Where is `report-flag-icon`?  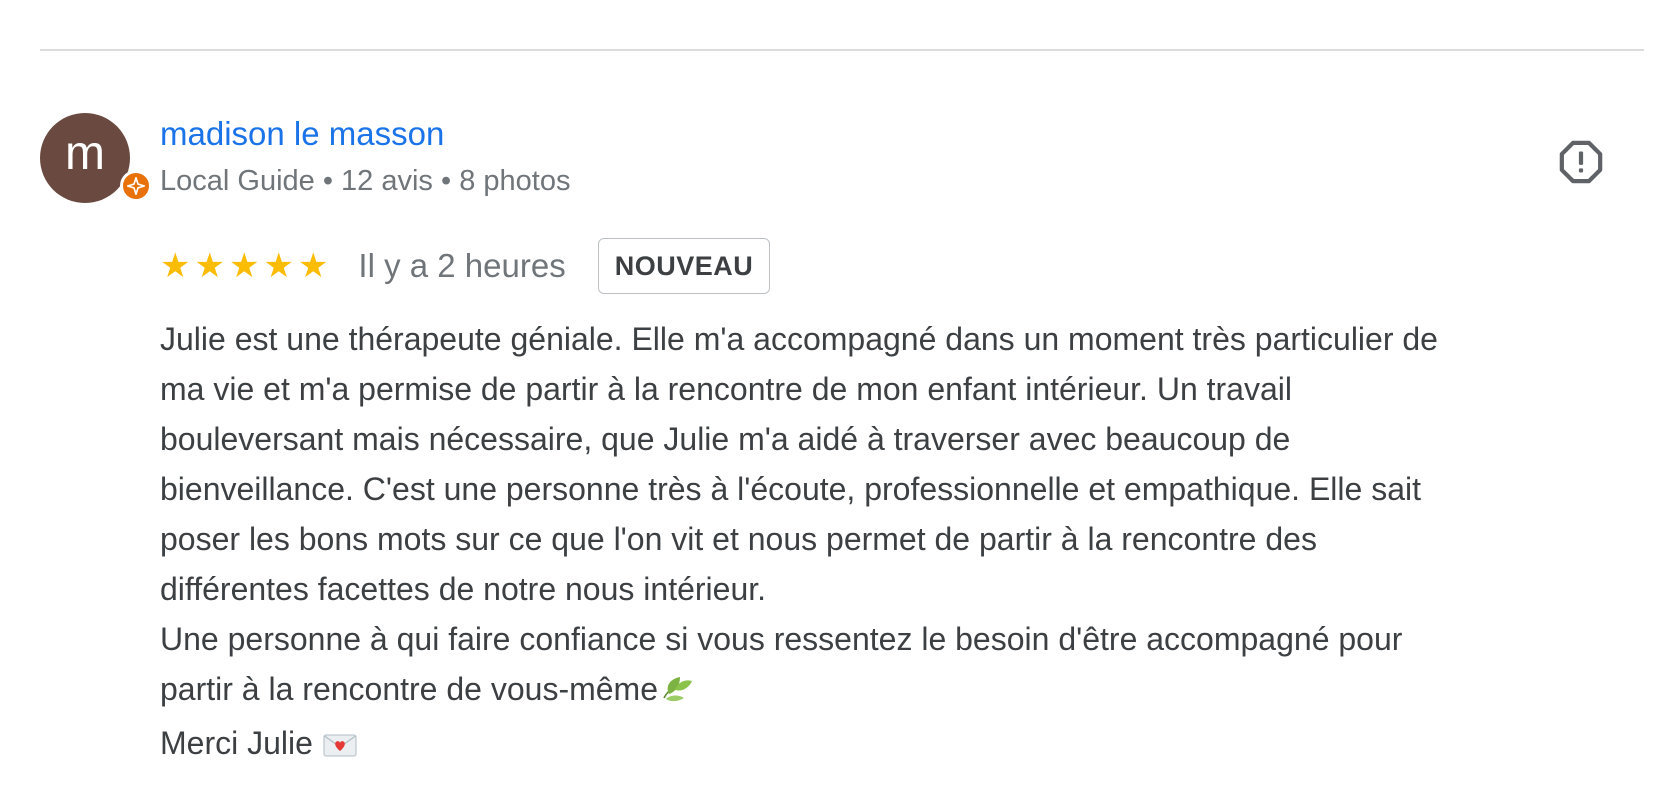
report-flag-icon is located at coordinates (1581, 162).